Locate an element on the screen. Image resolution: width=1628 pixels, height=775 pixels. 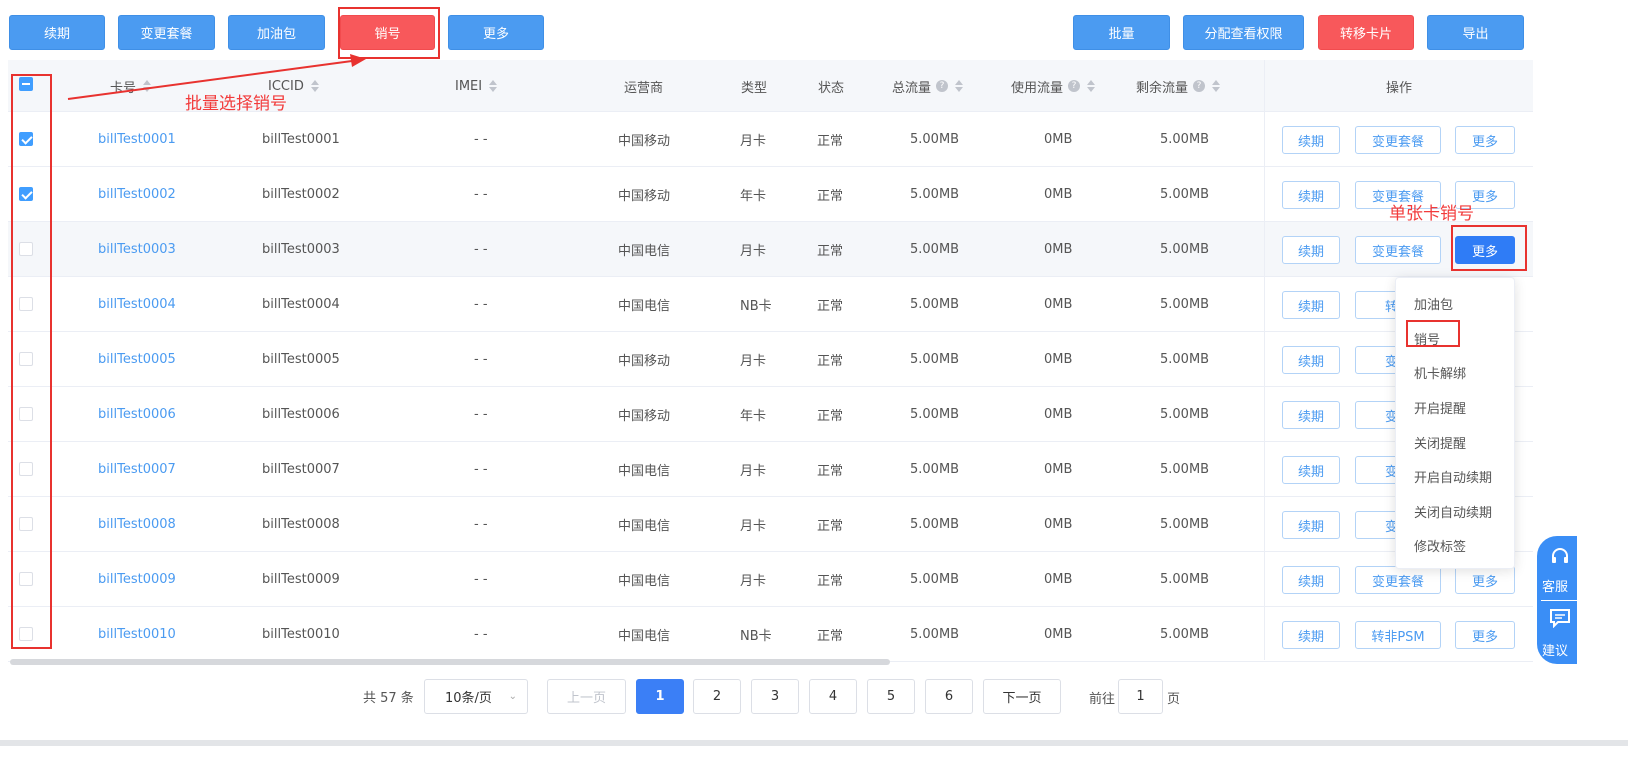
total-count: 共 57 条 is located at coordinates (388, 698).